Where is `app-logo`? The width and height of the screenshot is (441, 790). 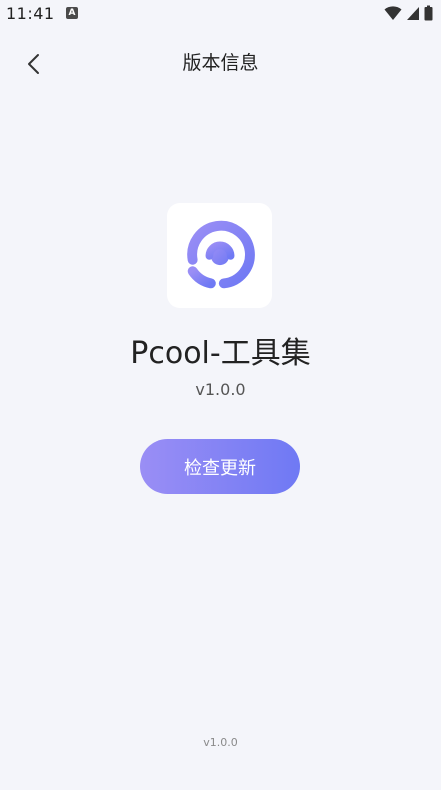
app-logo is located at coordinates (219, 255).